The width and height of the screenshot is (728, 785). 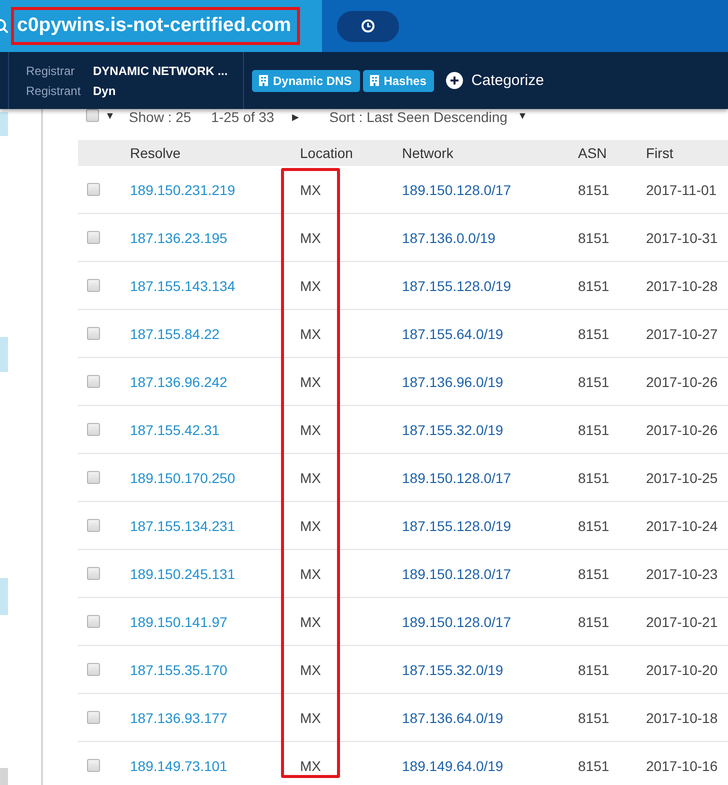 I want to click on categorize-button: Categorize, so click(x=495, y=80).